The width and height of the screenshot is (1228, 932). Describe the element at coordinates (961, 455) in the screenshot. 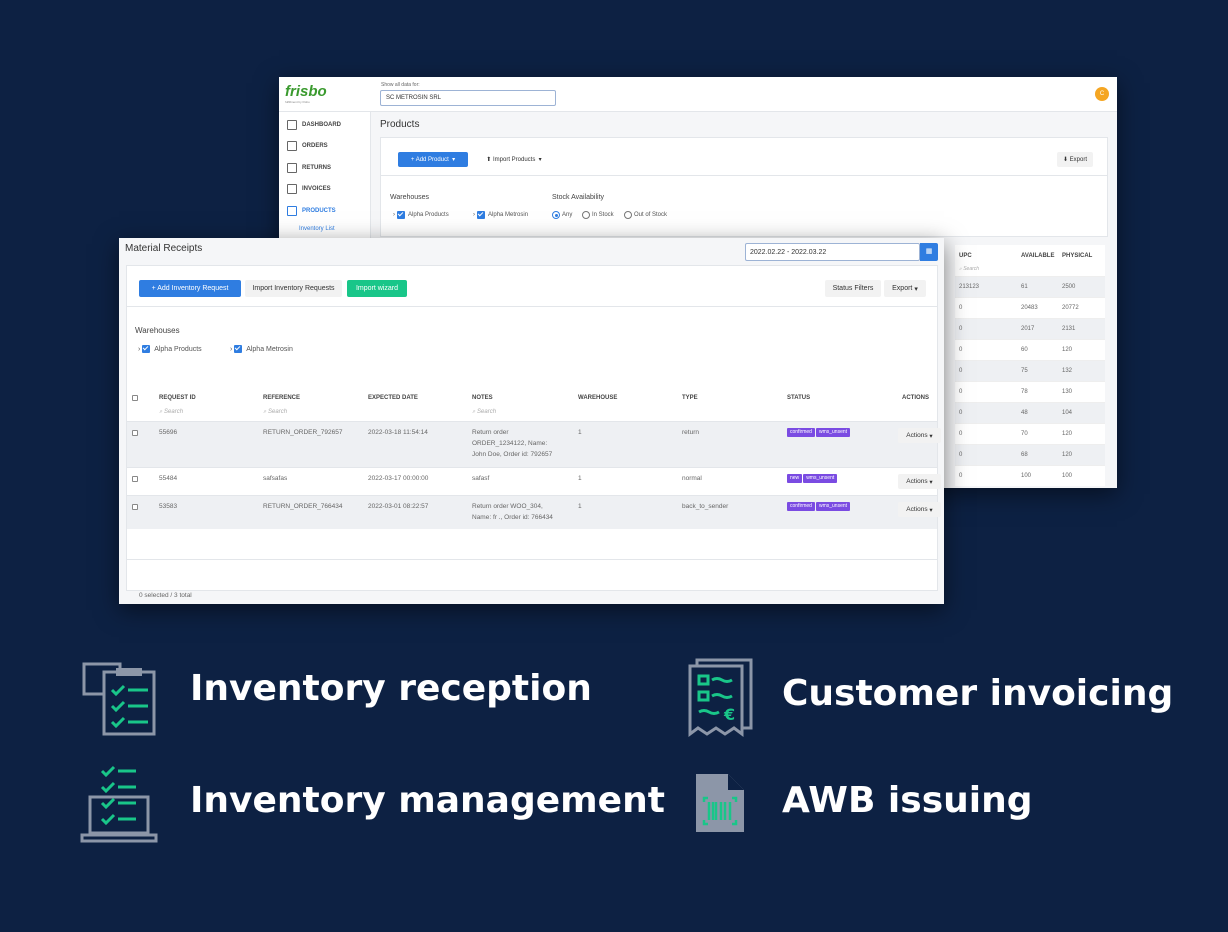

I see `table-cell: 0` at that location.